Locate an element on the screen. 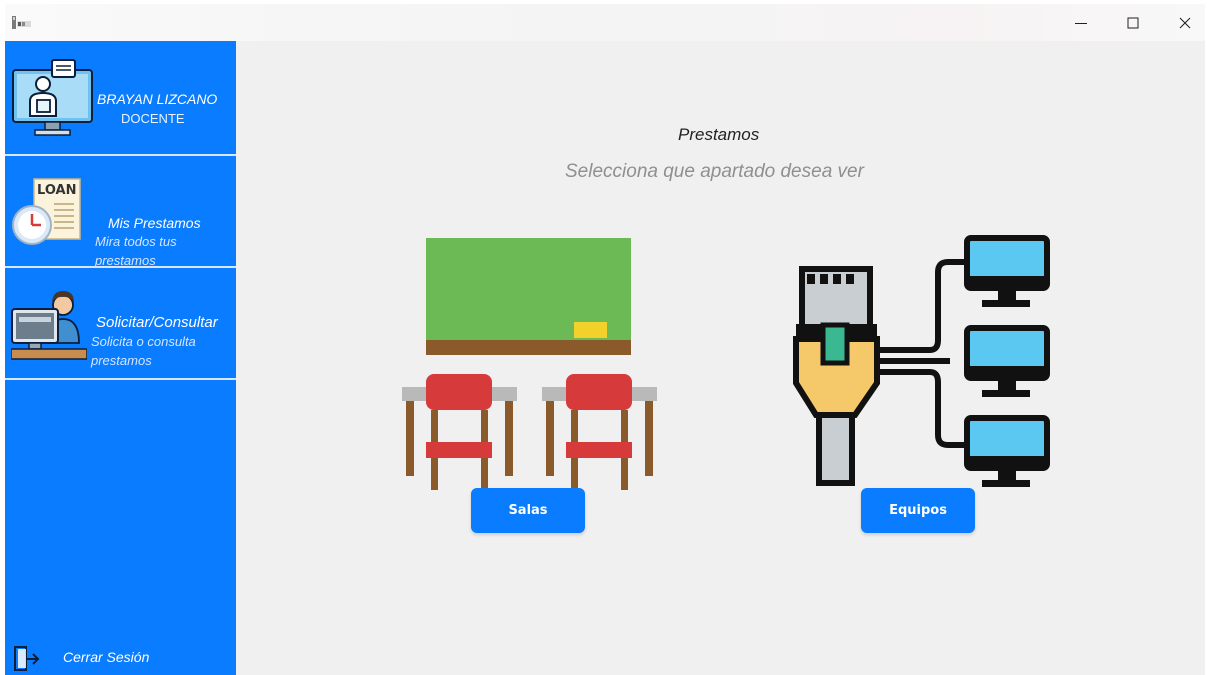  classroom-icon is located at coordinates (529, 364).